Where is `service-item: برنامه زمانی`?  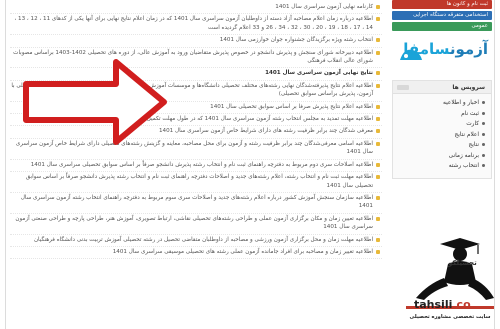 service-item: برنامه زمانی is located at coordinates (439, 156).